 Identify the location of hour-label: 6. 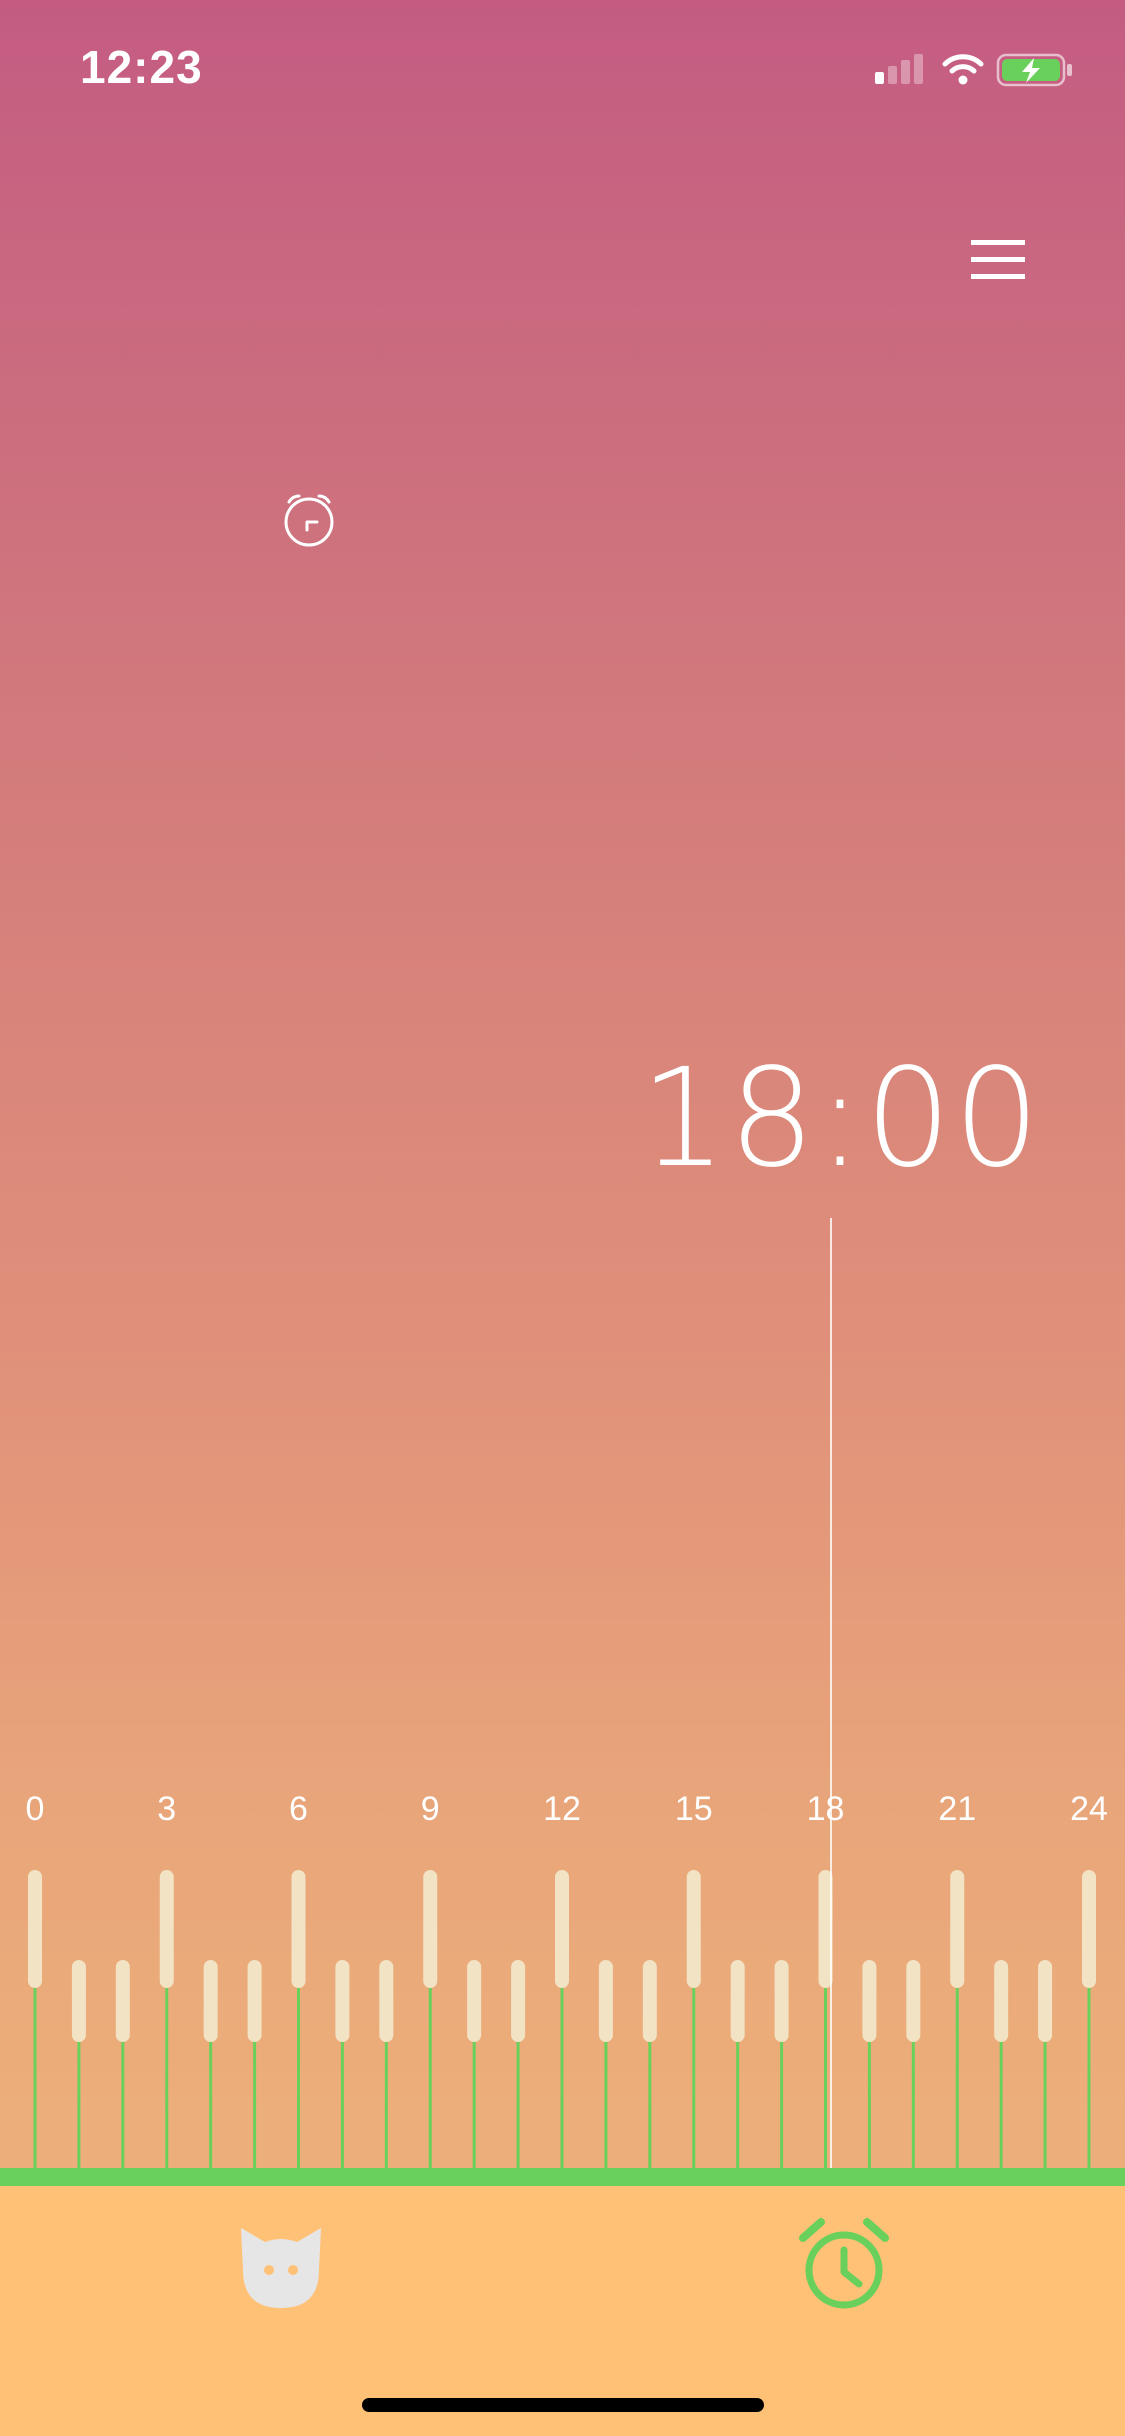
(298, 1809).